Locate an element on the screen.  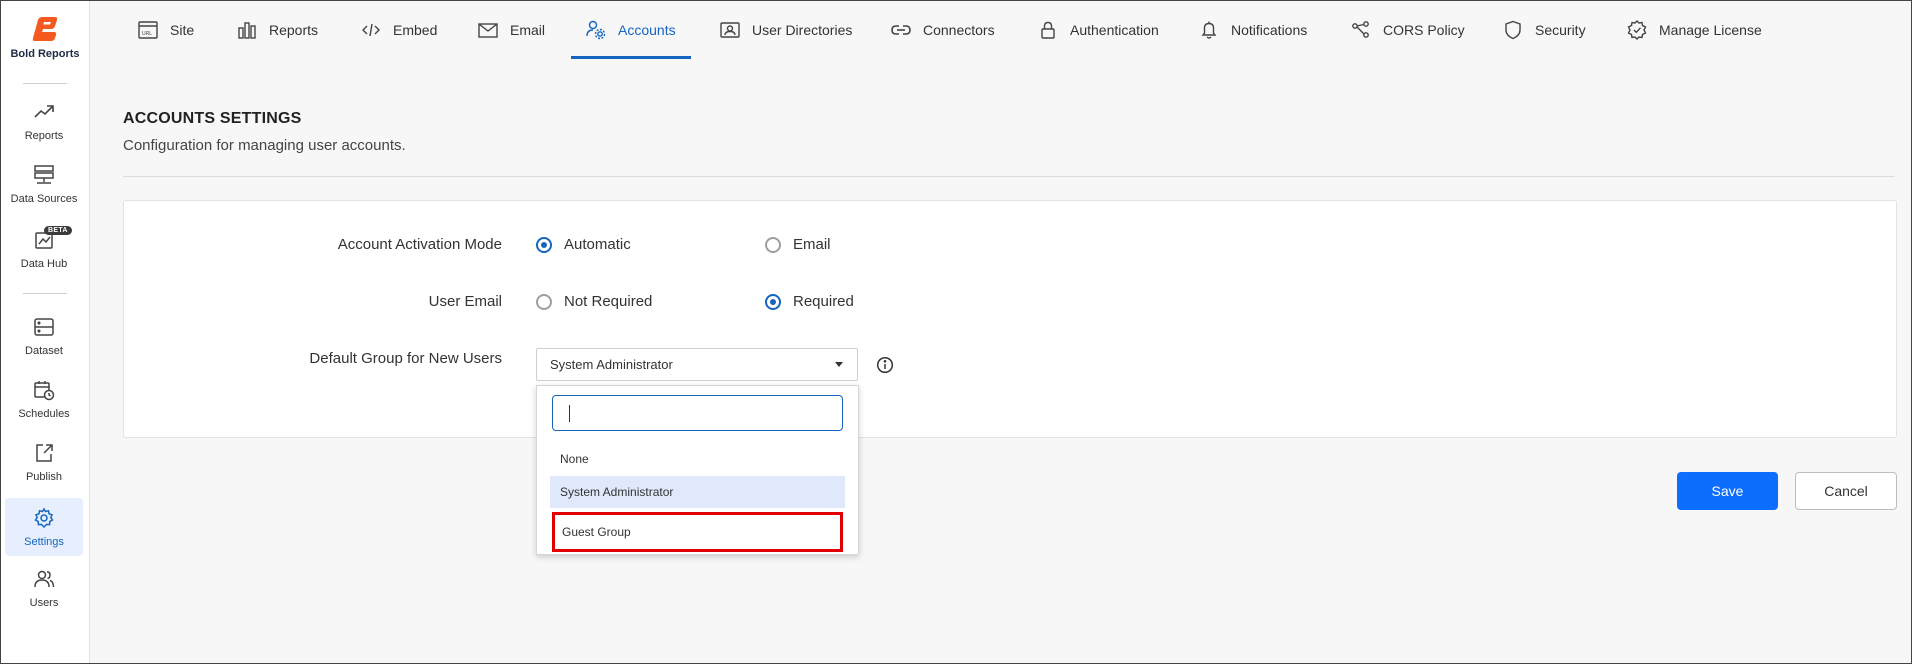
code-icon is located at coordinates (371, 30).